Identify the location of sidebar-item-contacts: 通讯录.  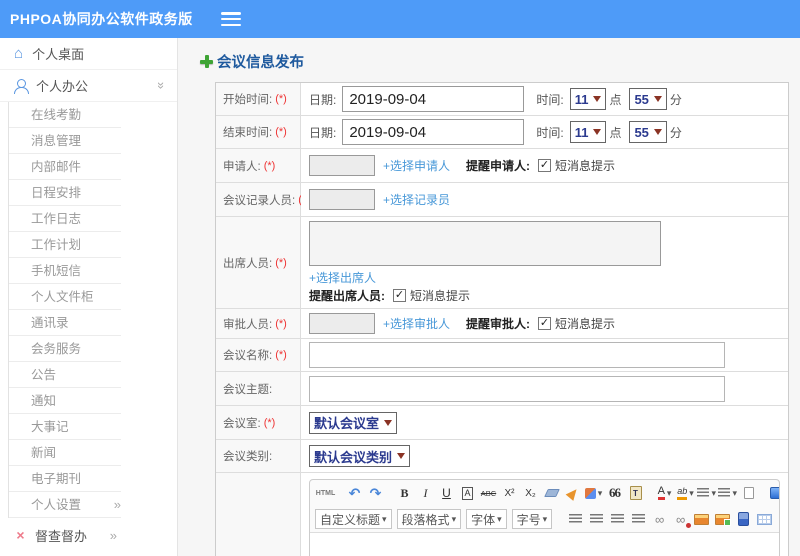
(65, 323).